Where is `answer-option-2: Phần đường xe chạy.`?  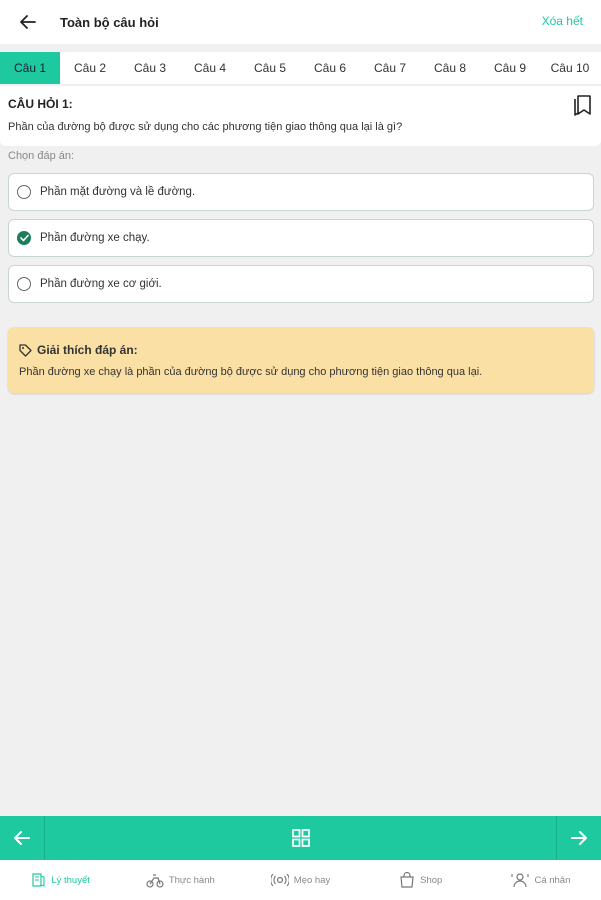
answer-option-2: Phần đường xe chạy. is located at coordinates (301, 238).